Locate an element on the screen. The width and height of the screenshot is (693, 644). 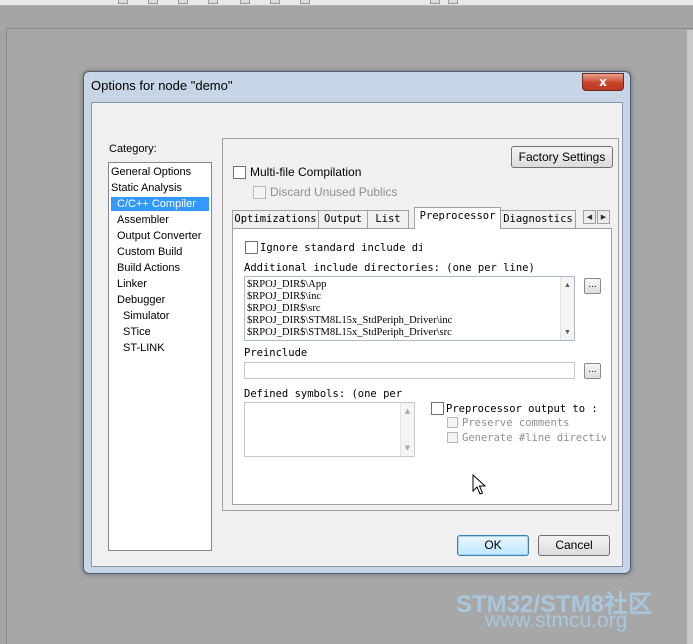
tab-optimizations: Optimizations is located at coordinates (275, 219).